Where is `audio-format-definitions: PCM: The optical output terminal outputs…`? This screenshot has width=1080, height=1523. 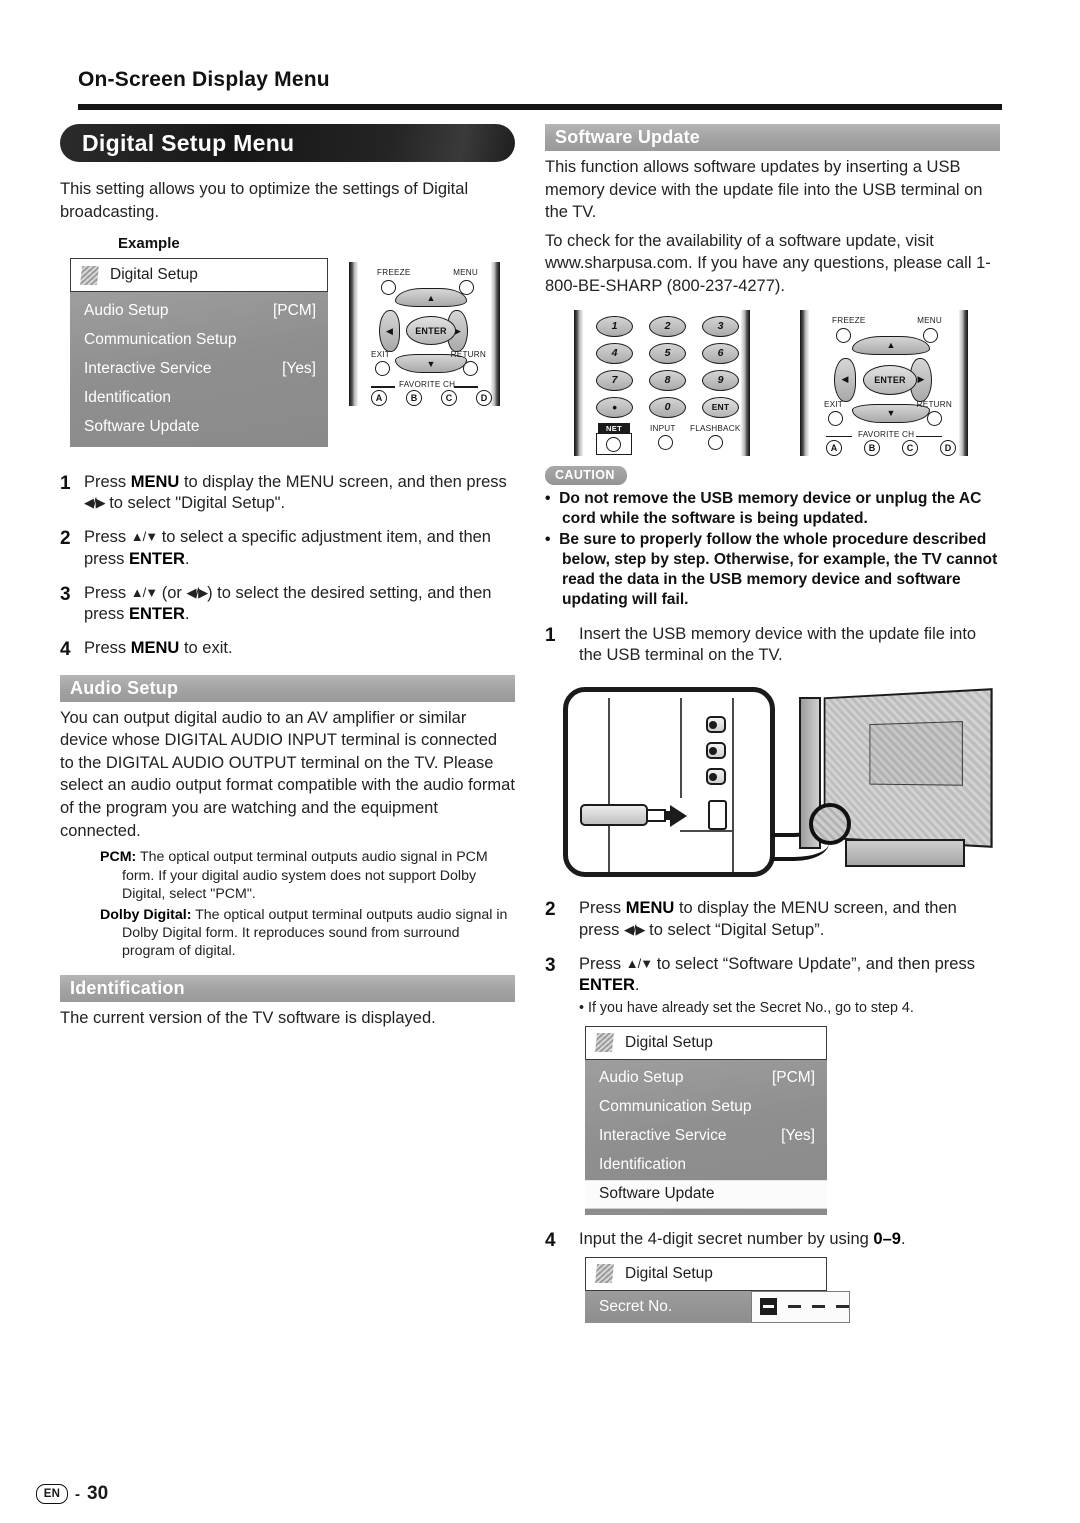
audio-format-definitions: PCM: The optical output terminal outputs… is located at coordinates (307, 904).